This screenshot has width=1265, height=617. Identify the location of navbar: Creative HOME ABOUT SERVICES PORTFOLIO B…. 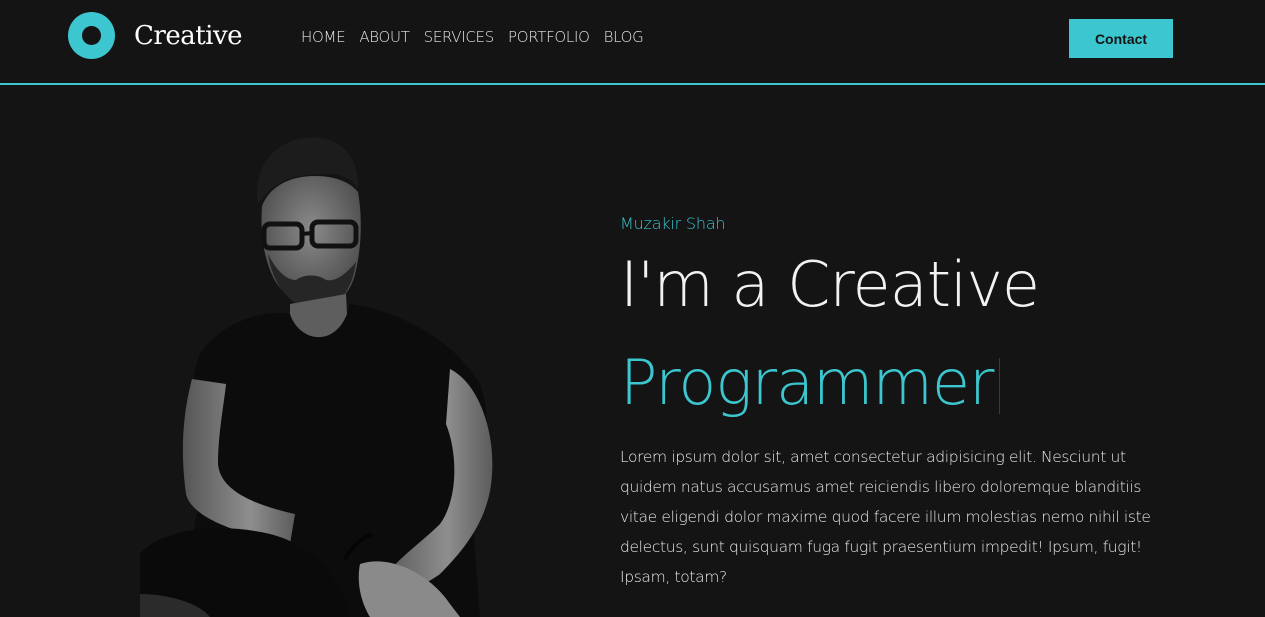
(632, 42).